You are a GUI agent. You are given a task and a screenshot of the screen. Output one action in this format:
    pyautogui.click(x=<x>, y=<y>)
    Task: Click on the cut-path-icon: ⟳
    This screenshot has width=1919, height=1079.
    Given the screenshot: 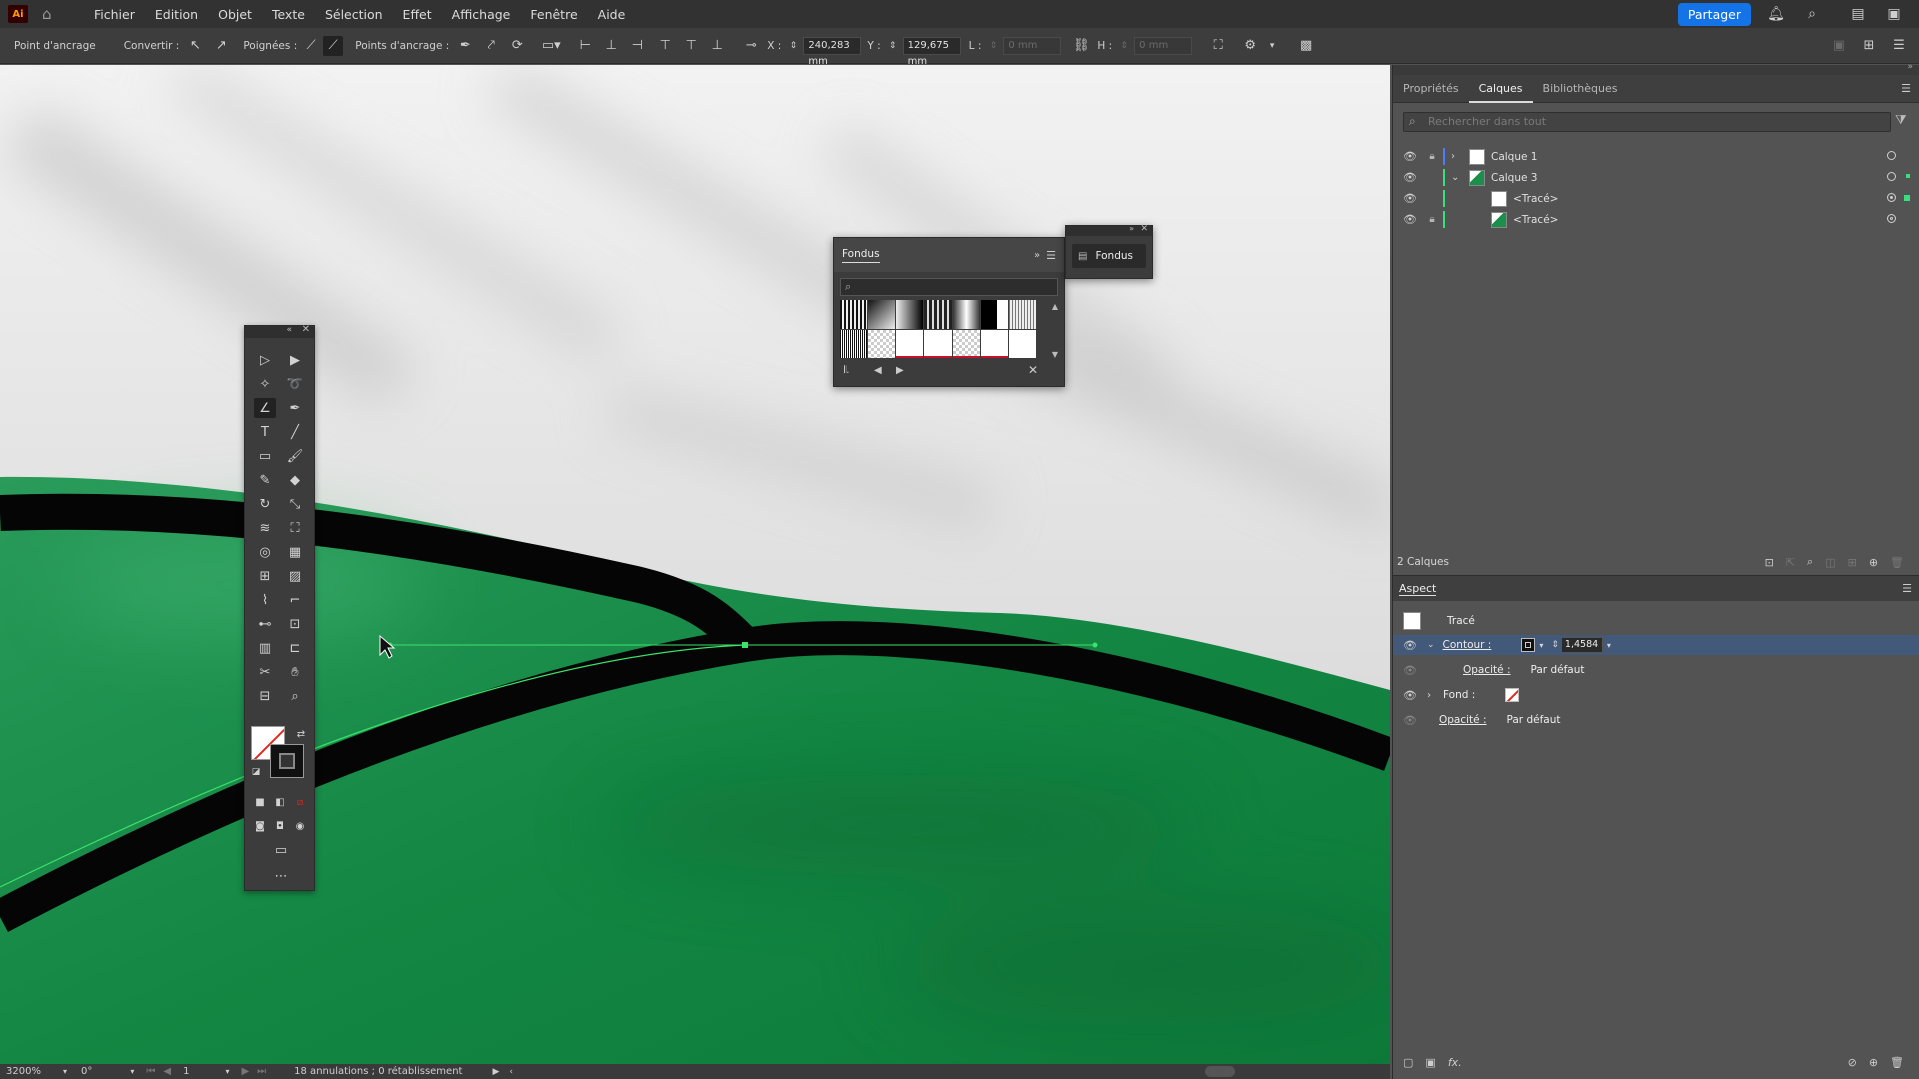 What is the action you would take?
    pyautogui.click(x=517, y=46)
    